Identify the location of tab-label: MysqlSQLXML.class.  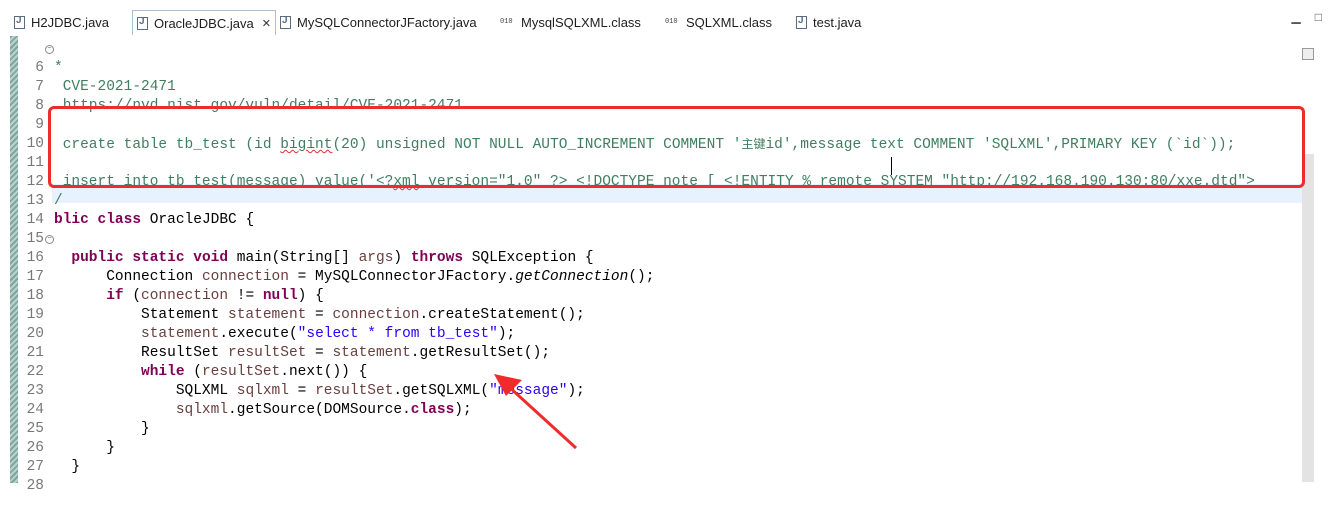
(581, 22).